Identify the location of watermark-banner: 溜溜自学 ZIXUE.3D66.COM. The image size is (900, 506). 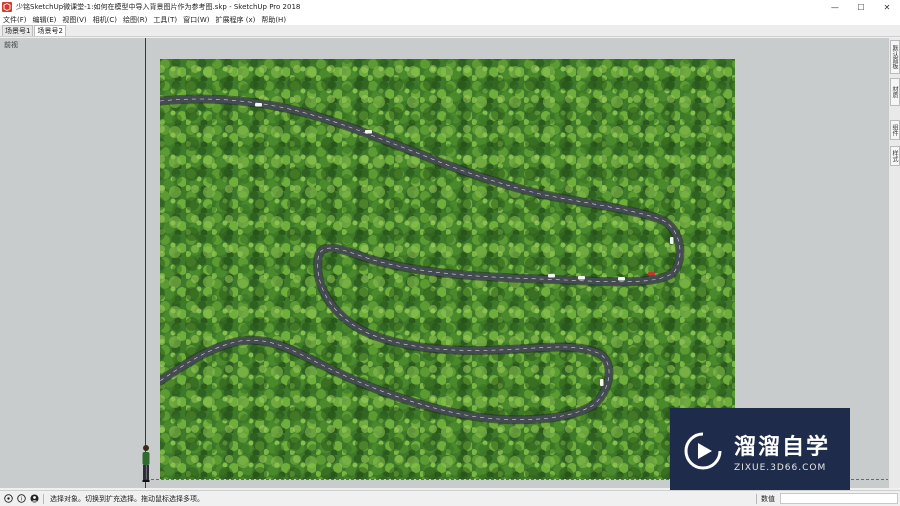
(760, 450).